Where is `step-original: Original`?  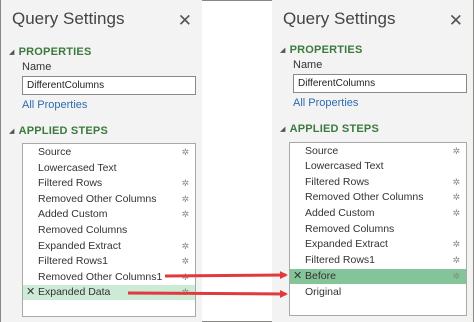 step-original: Original is located at coordinates (378, 292).